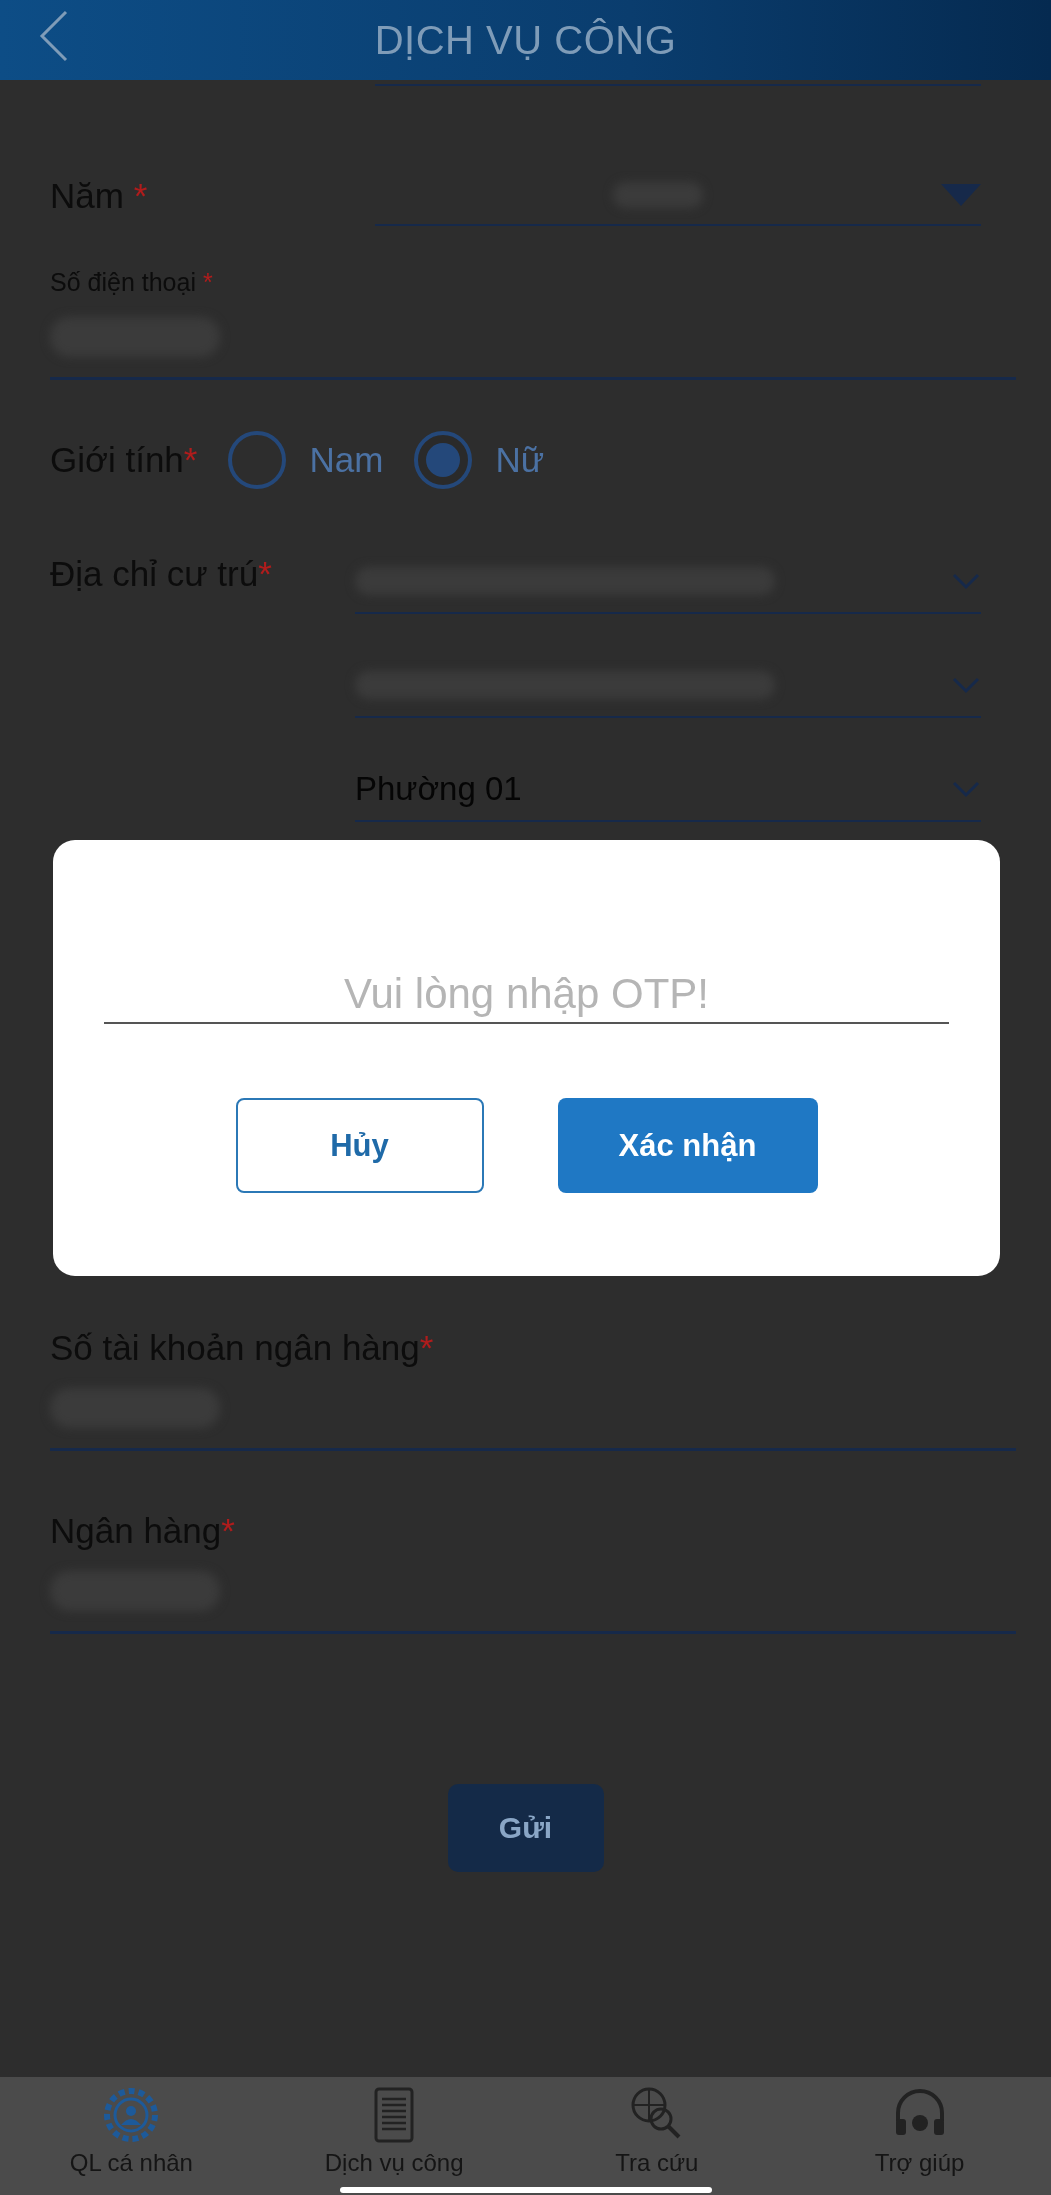  I want to click on dropdown-triangle-icon, so click(961, 195).